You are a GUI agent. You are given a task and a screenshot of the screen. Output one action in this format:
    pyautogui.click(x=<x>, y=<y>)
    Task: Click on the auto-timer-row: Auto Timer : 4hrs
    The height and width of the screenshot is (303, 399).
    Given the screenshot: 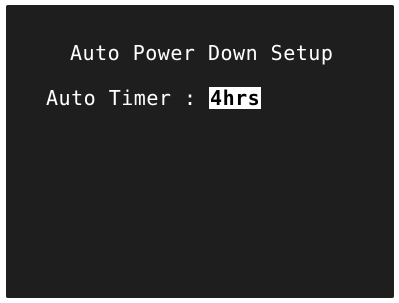 What is the action you would take?
    pyautogui.click(x=154, y=98)
    